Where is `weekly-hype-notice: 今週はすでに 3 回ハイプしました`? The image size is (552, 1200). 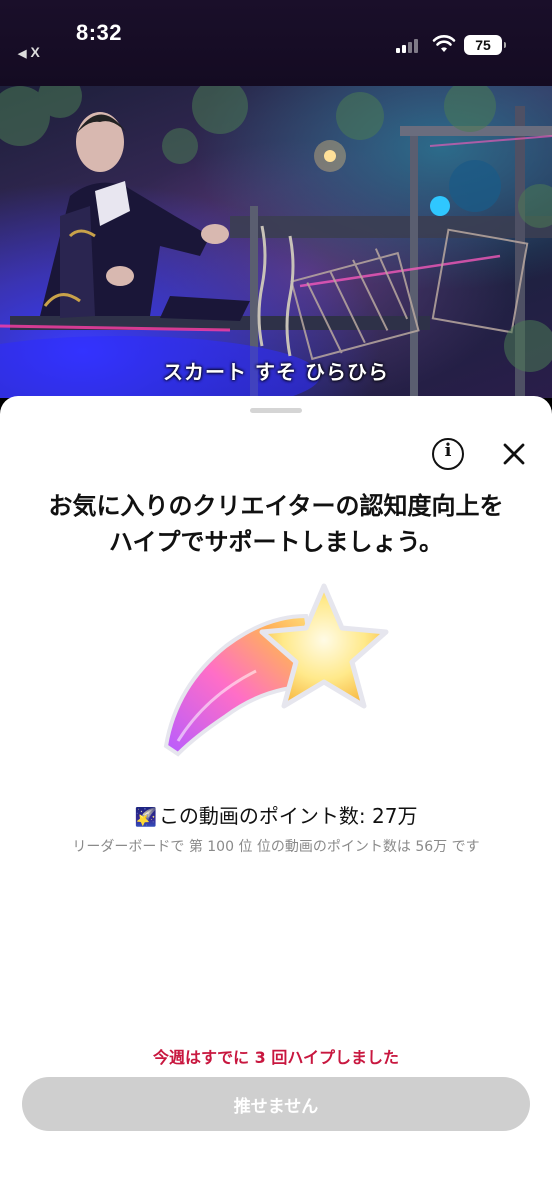 weekly-hype-notice: 今週はすでに 3 回ハイプしました is located at coordinates (276, 1057).